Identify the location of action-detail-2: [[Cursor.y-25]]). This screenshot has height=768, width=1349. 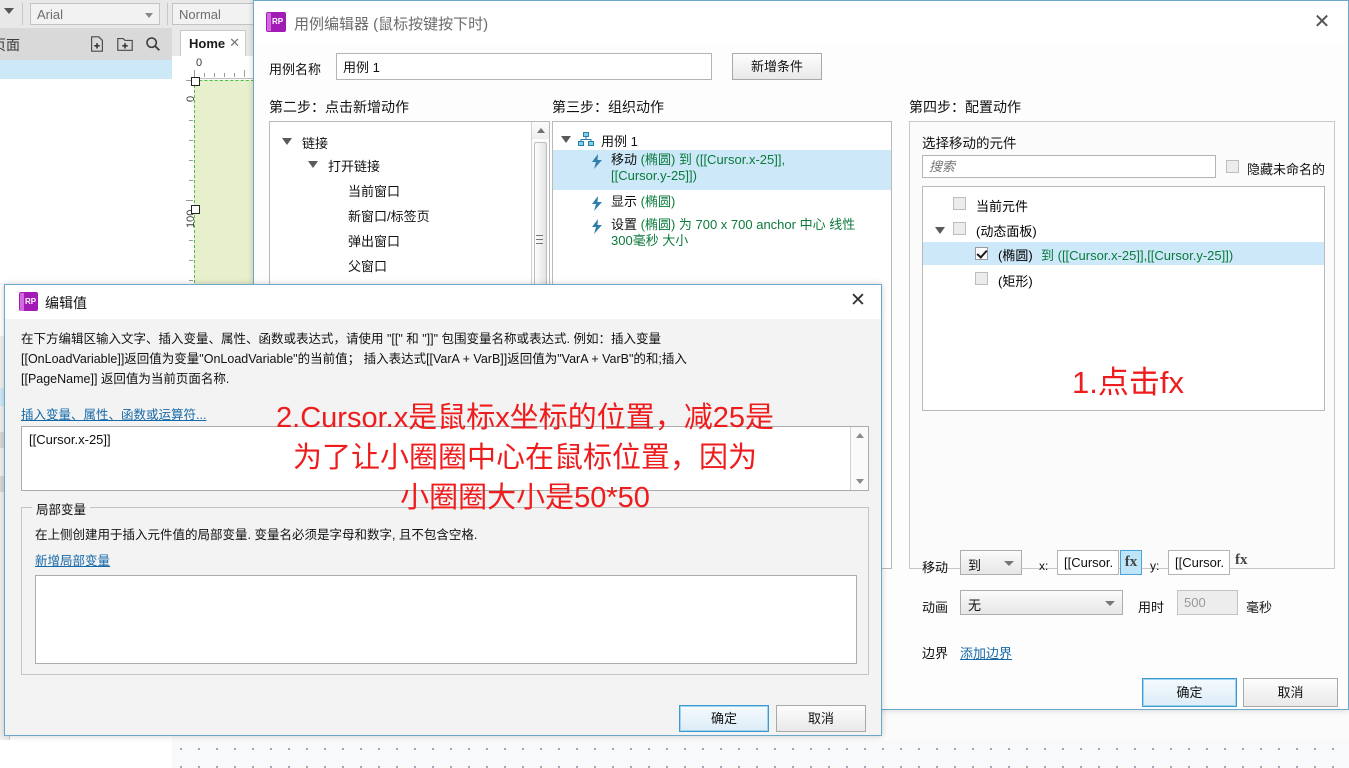
(654, 175).